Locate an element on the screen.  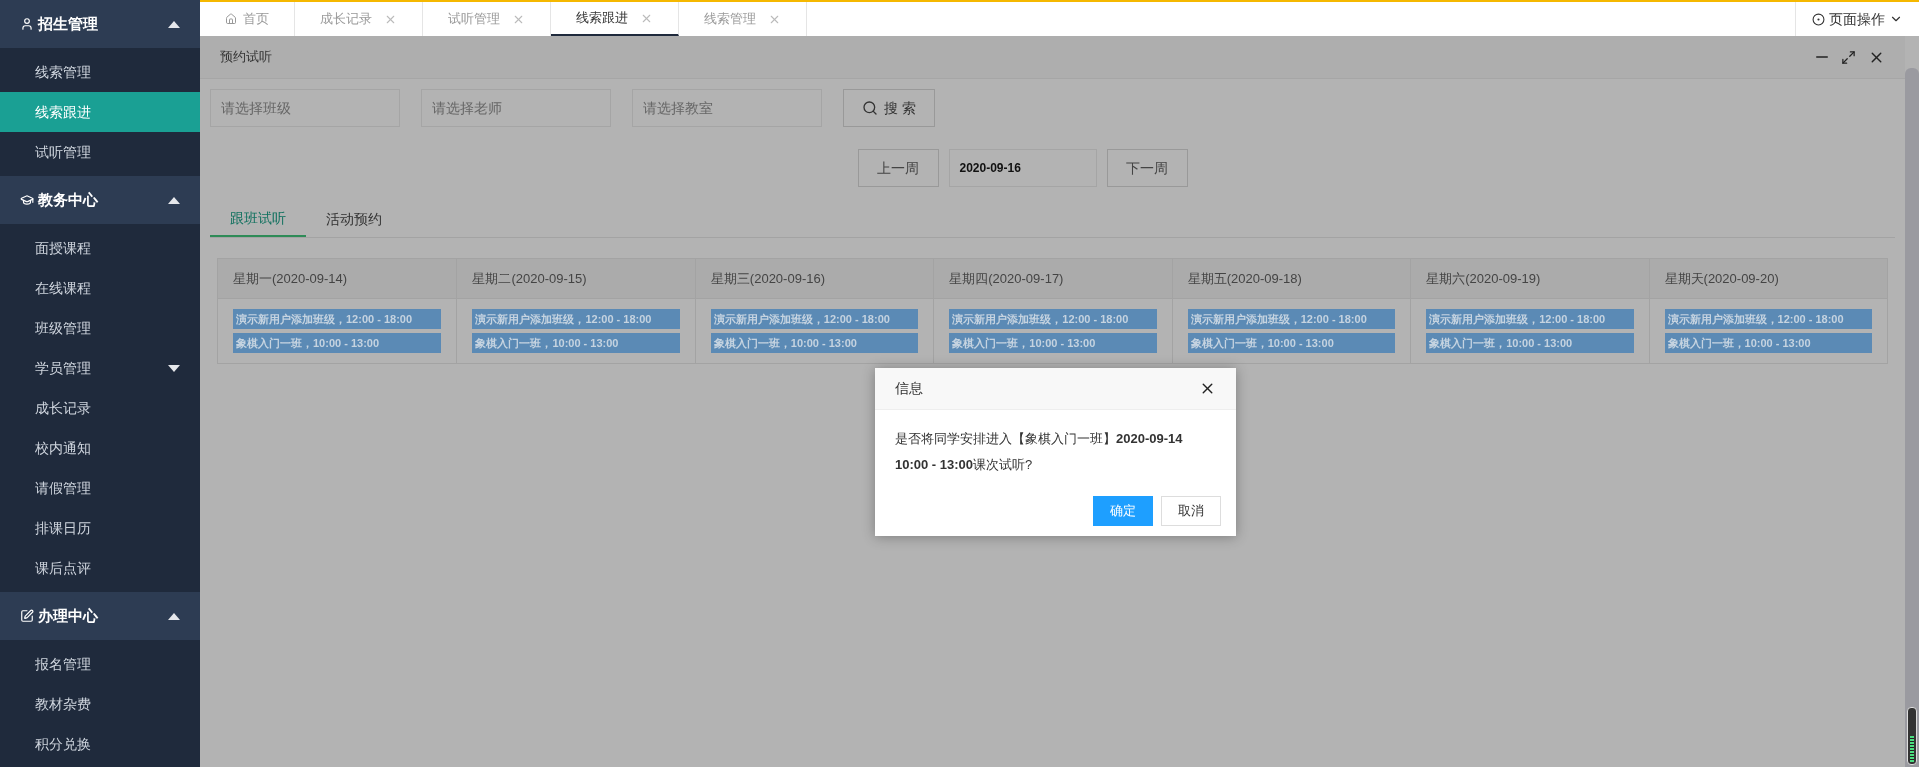
day-header: 星期天(2020-09-20) is located at coordinates (1768, 279).